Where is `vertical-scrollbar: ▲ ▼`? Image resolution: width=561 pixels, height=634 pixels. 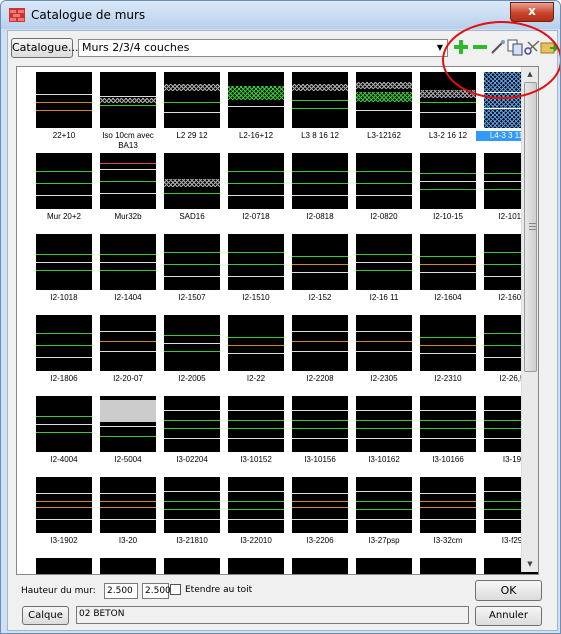
vertical-scrollbar: ▲ ▼ is located at coordinates (529, 319).